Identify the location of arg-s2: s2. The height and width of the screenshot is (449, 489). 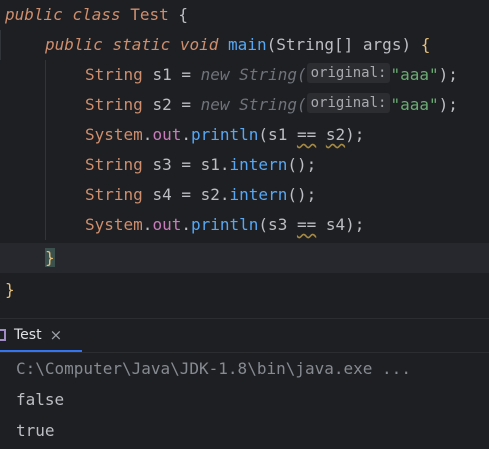
(335, 134).